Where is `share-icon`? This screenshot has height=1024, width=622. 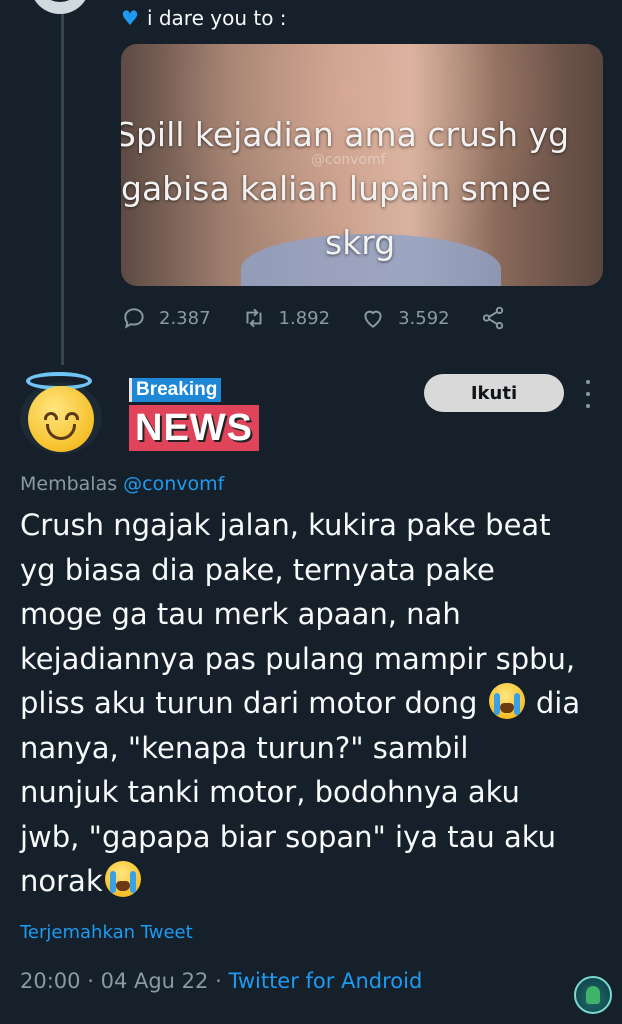 share-icon is located at coordinates (492, 318).